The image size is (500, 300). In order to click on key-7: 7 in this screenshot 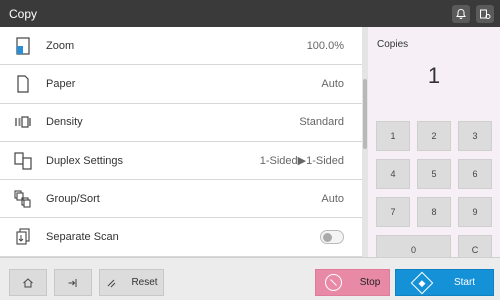, I will do `click(393, 212)`.